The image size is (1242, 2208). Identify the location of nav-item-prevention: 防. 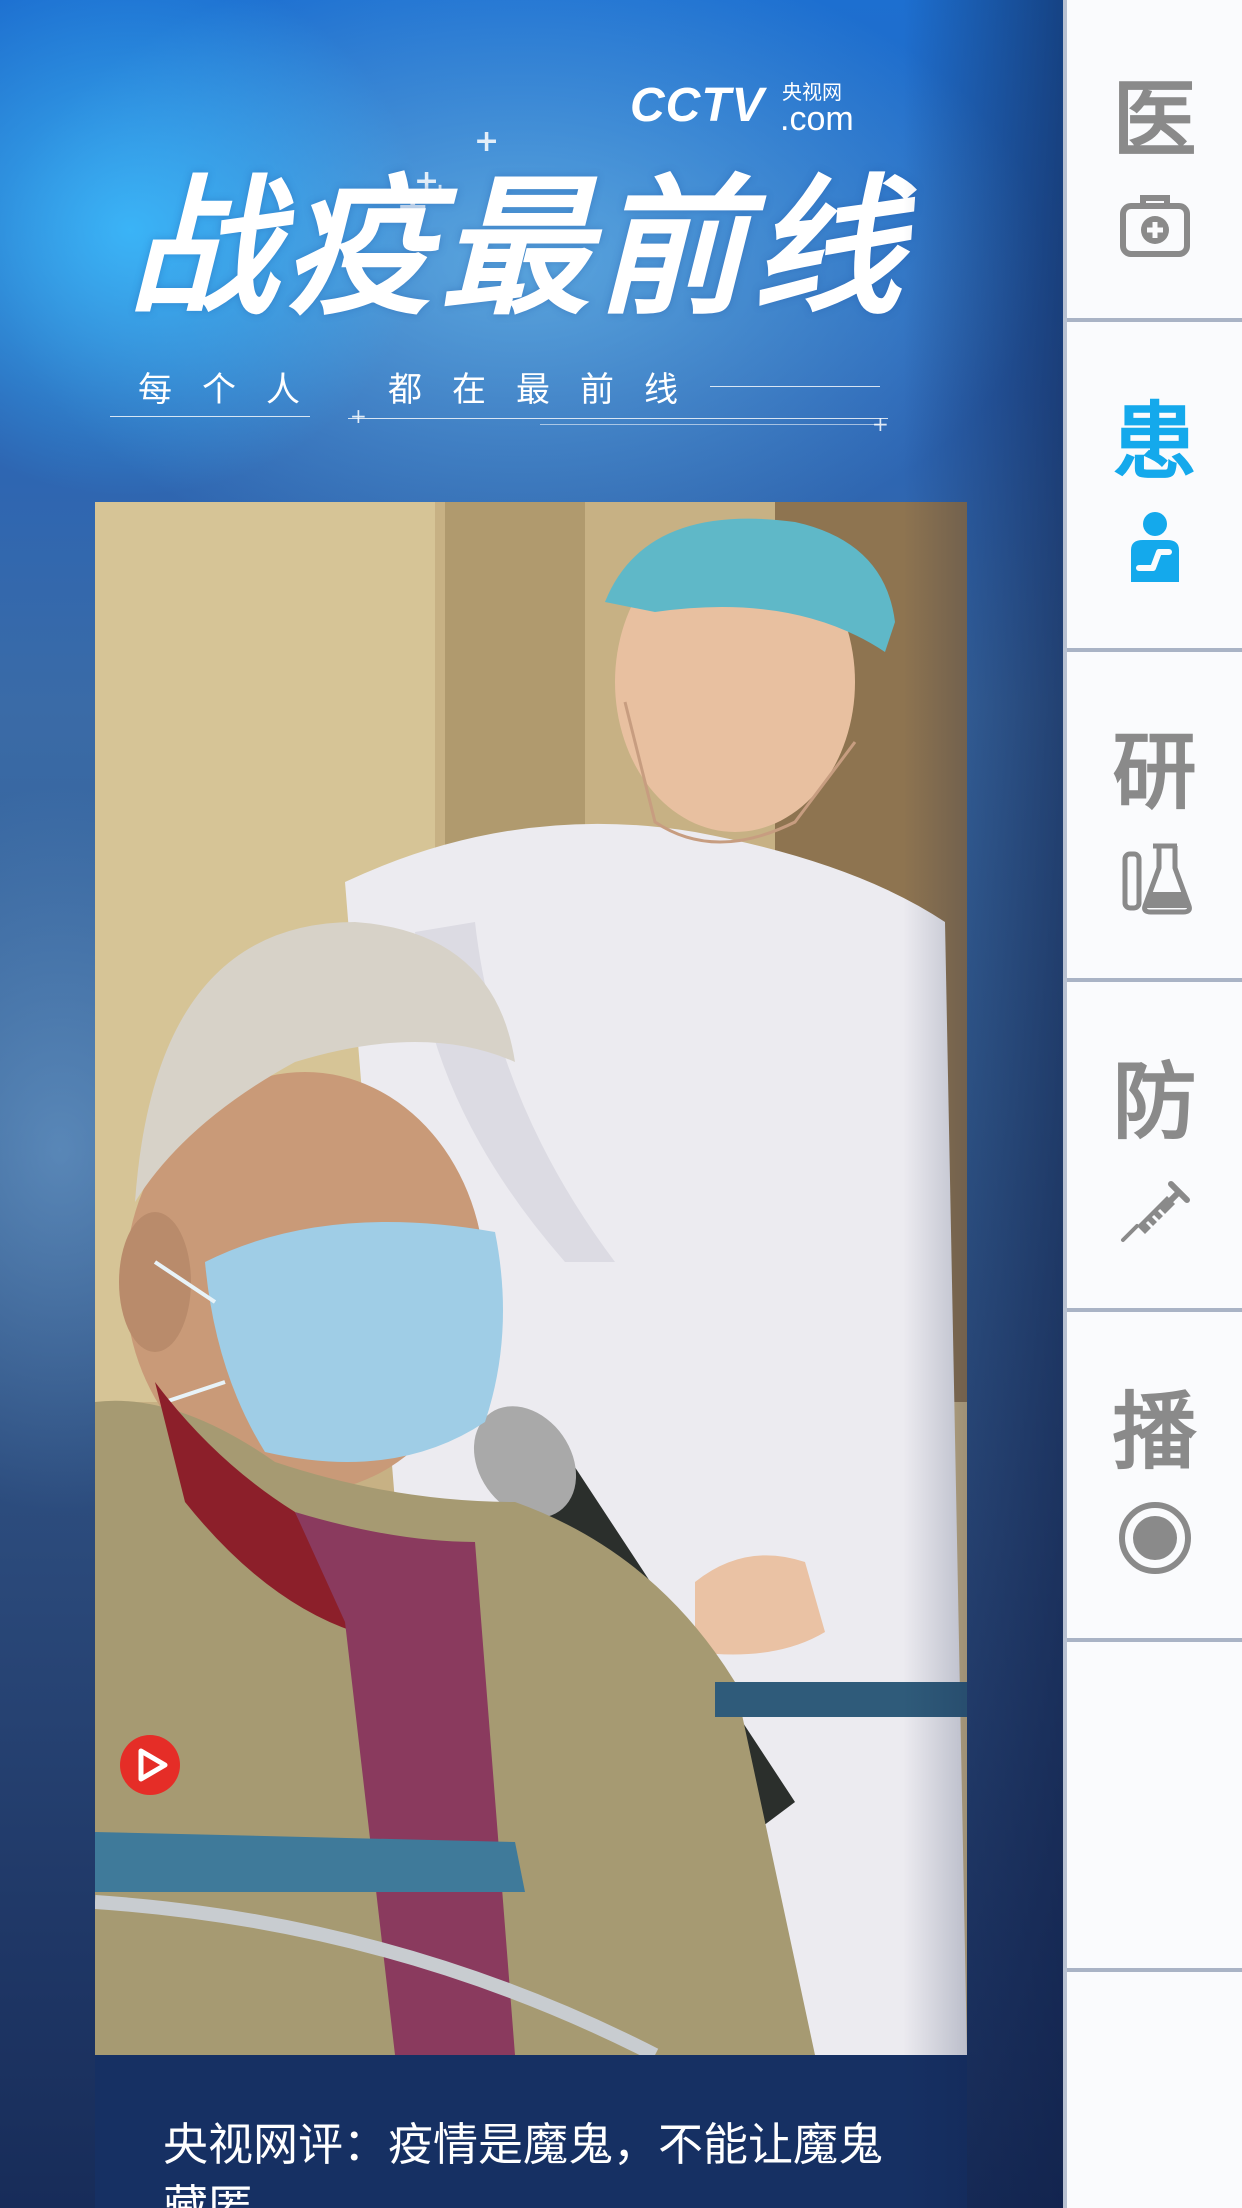
(1154, 1143).